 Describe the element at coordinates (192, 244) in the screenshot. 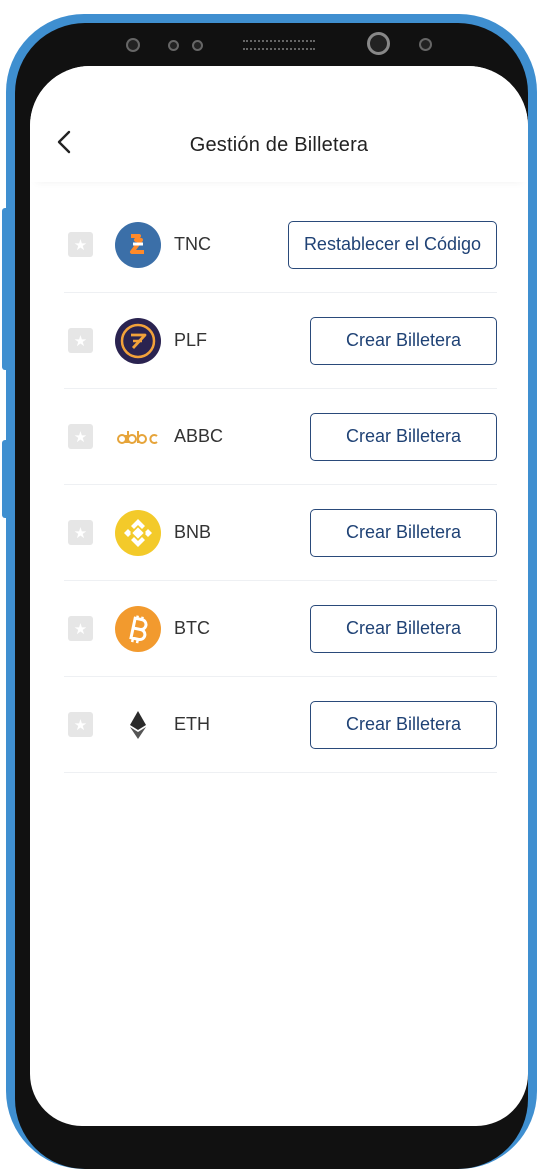

I see `wallet-symbol: TNC` at that location.